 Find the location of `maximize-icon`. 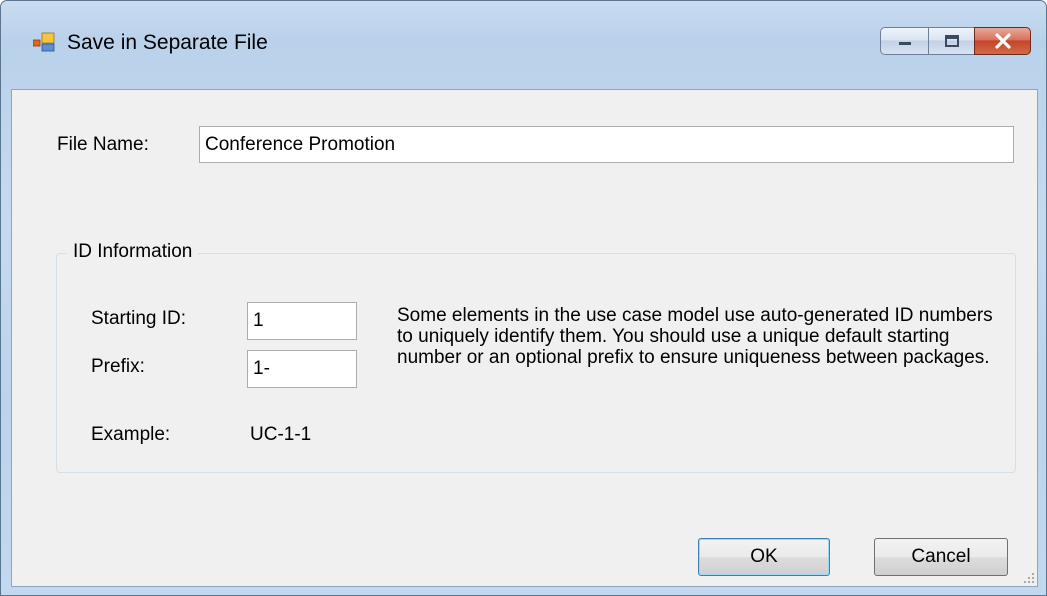

maximize-icon is located at coordinates (951, 41).